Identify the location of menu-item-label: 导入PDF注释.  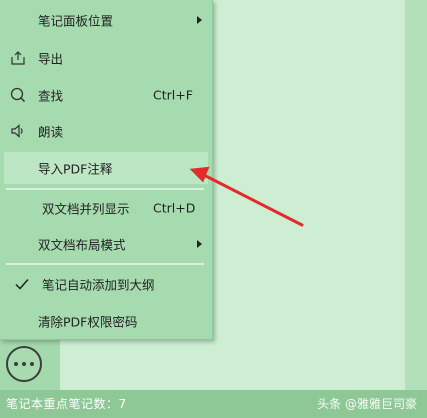
(75, 169).